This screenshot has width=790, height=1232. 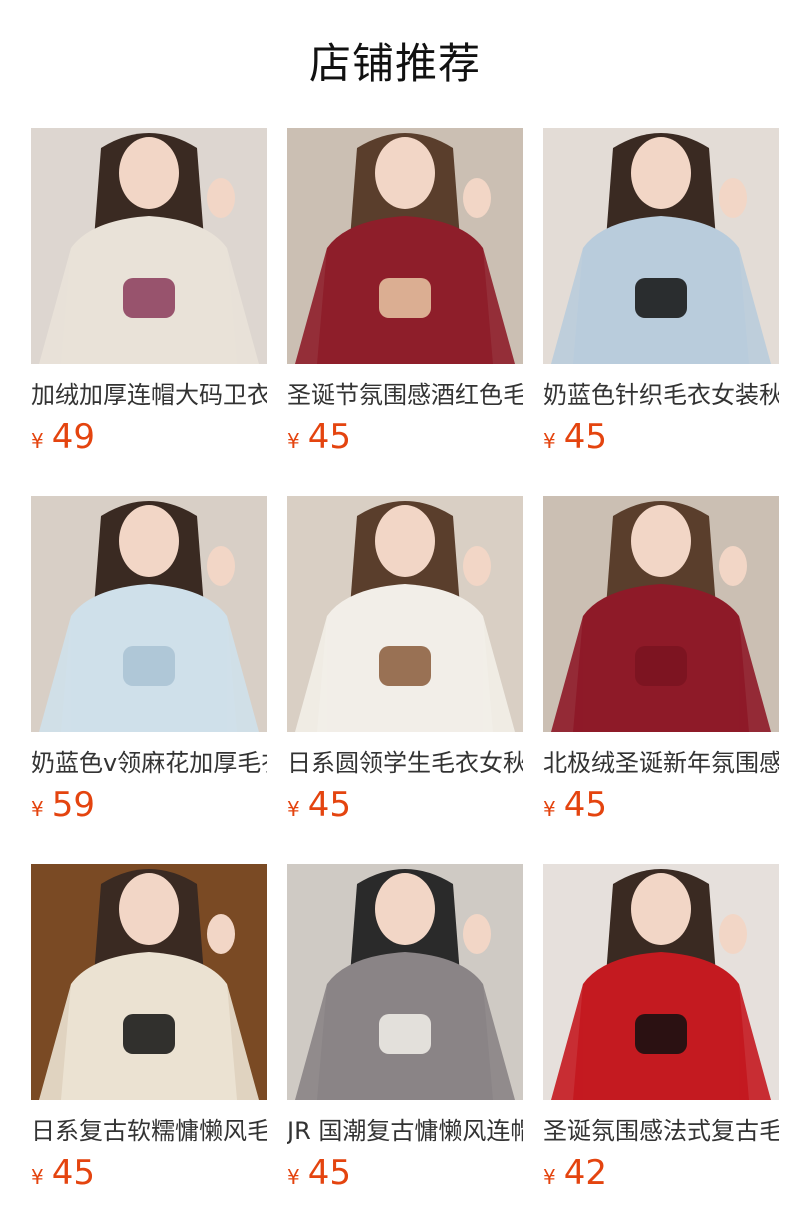 I want to click on sweater-red-bow-skirt-photo, so click(x=661, y=982).